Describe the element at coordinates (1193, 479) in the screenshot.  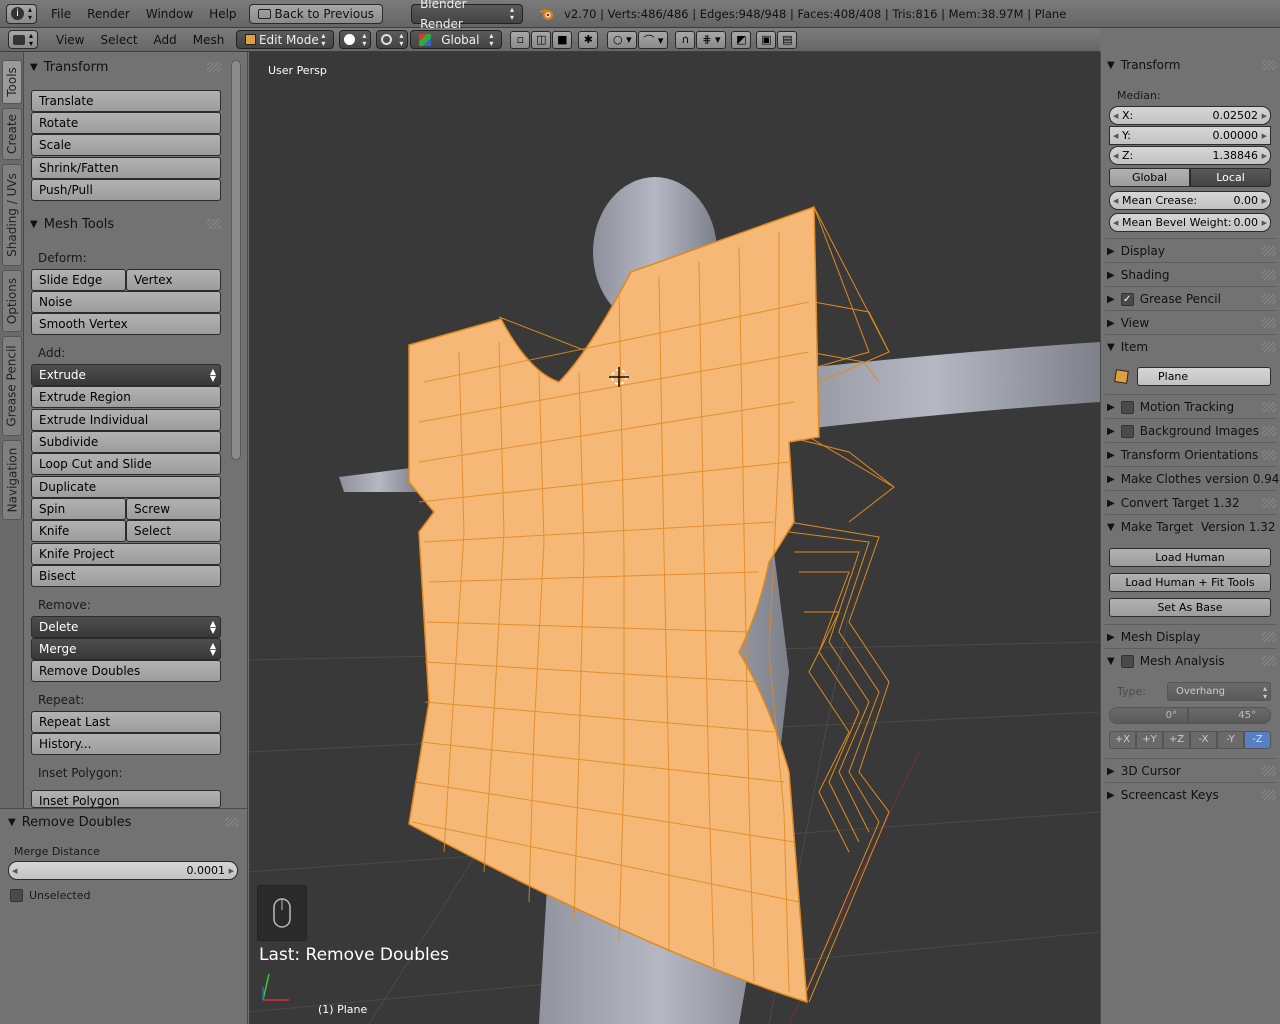
I see `make-clothes-panel-header: ▶ Make Clothes version 0.949` at that location.